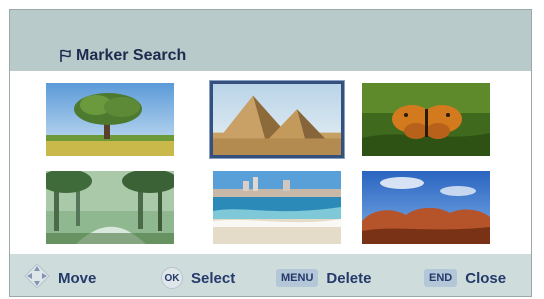 The image size is (544, 299). I want to click on forest-stream-thumbnail, so click(110, 207).